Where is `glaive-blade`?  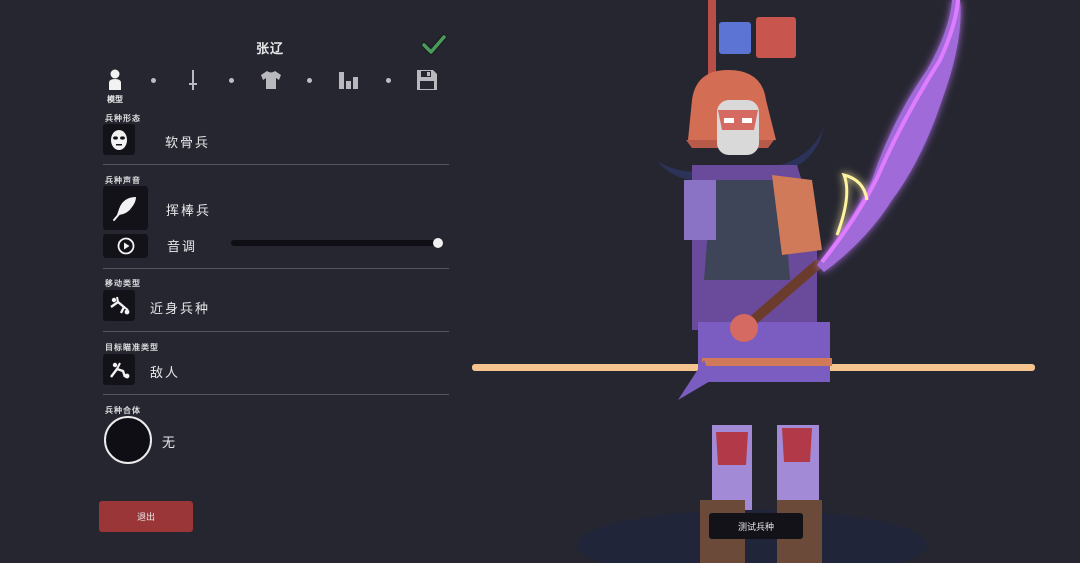
glaive-blade is located at coordinates (889, 136).